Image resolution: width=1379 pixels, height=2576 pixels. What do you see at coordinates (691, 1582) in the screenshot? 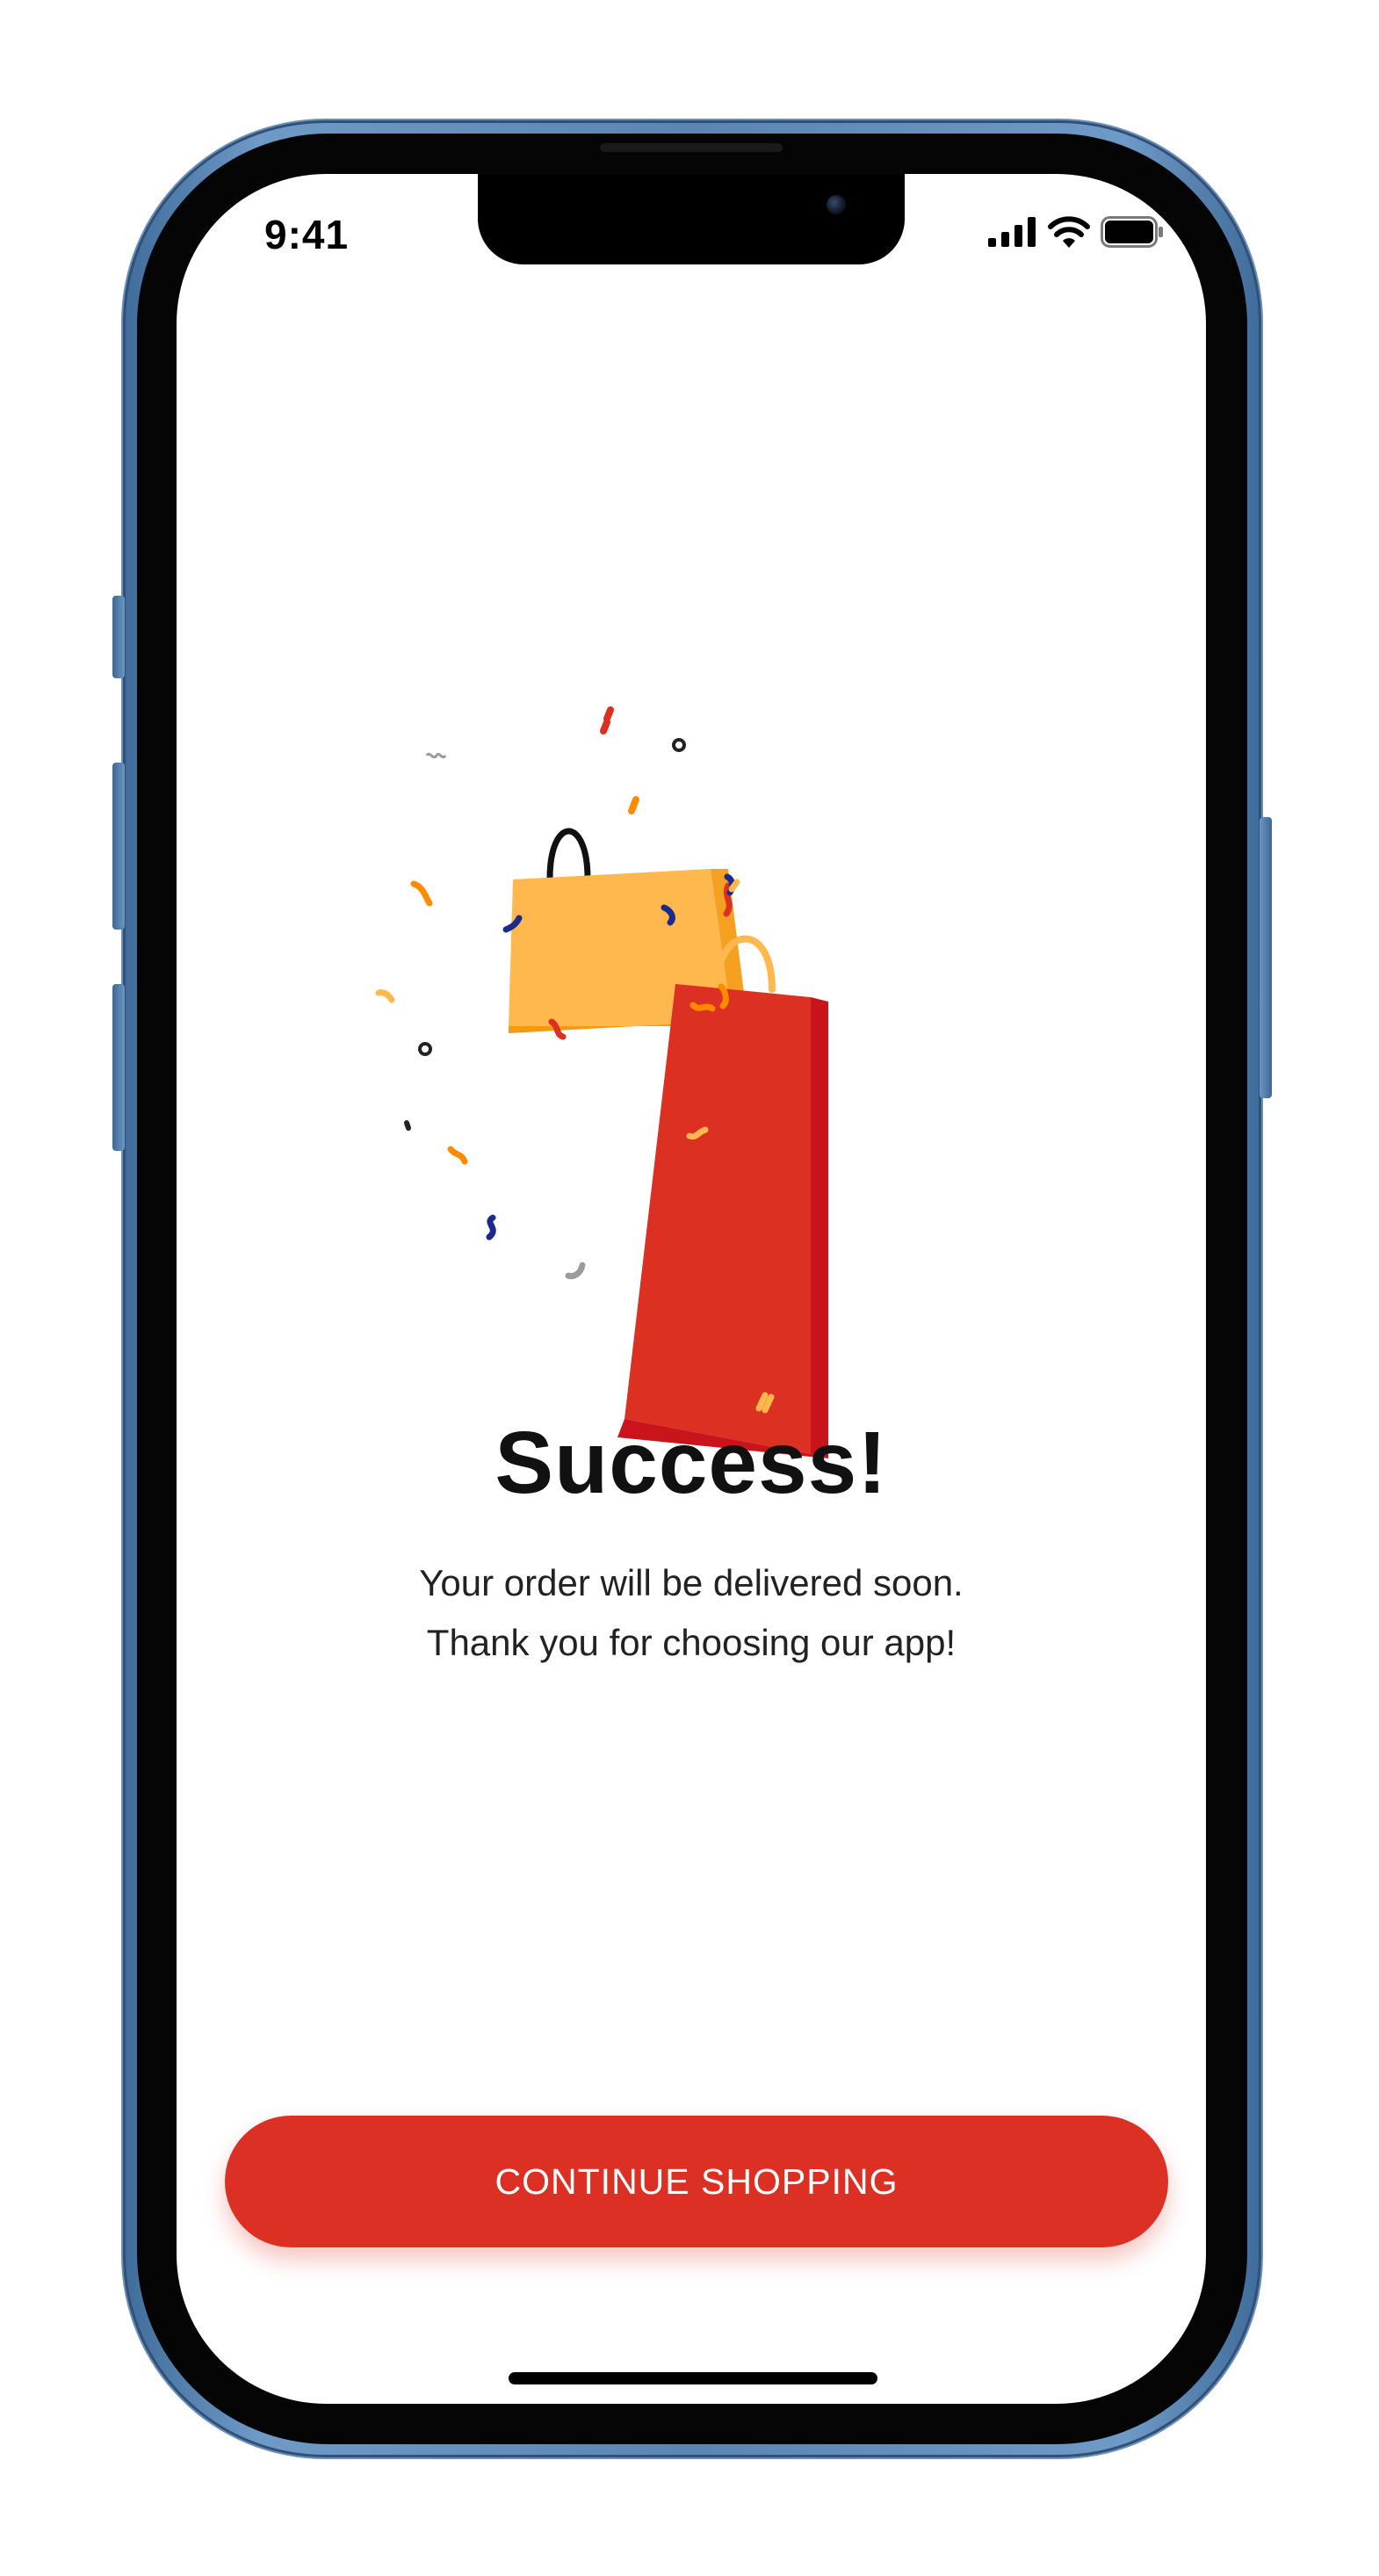
I see `success-message-line-1: Your order will be delivered soon.` at bounding box center [691, 1582].